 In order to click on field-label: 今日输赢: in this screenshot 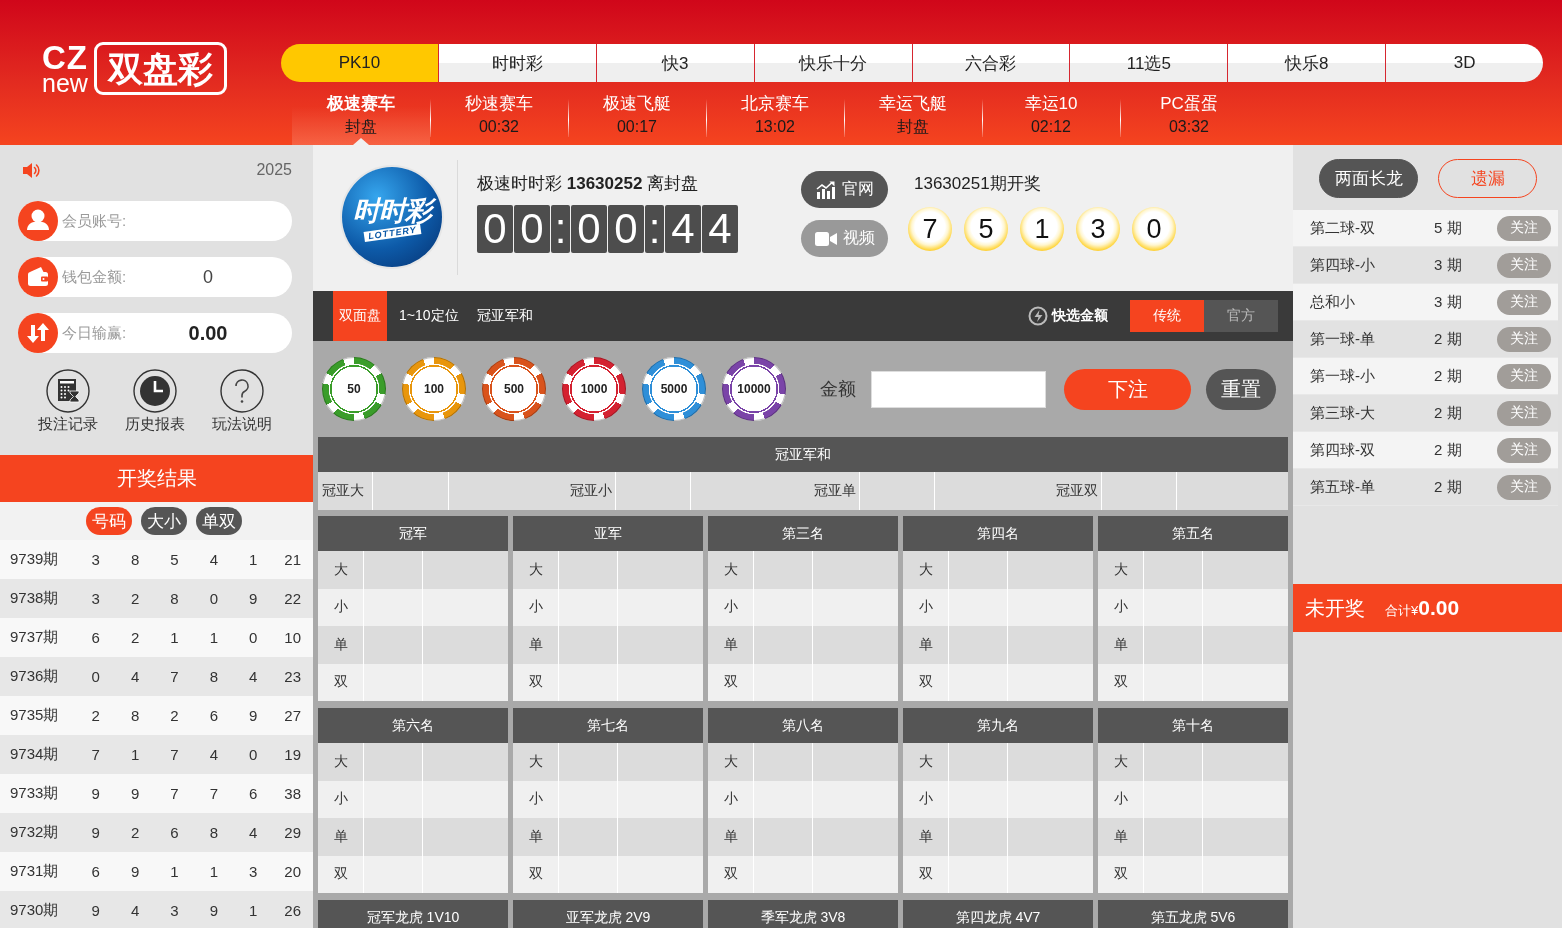, I will do `click(95, 333)`.